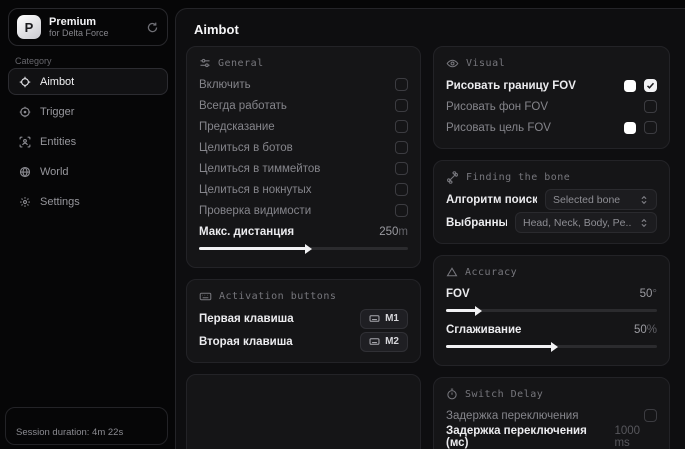  What do you see at coordinates (491, 199) in the screenshot?
I see `bone-algorithm-label: Алгоритм поиска кост` at bounding box center [491, 199].